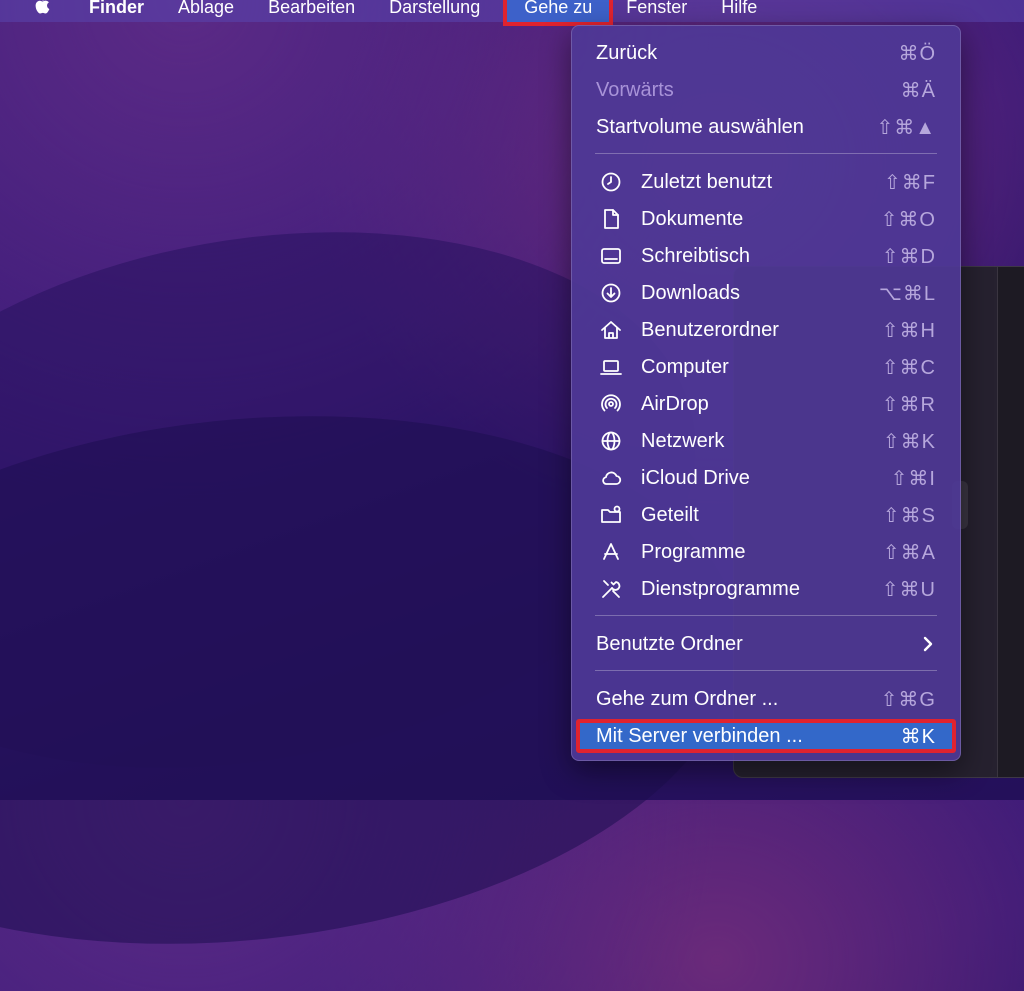 The height and width of the screenshot is (991, 1024). I want to click on menu-item-airdrop: AirDrop ⇧⌘R, so click(766, 404).